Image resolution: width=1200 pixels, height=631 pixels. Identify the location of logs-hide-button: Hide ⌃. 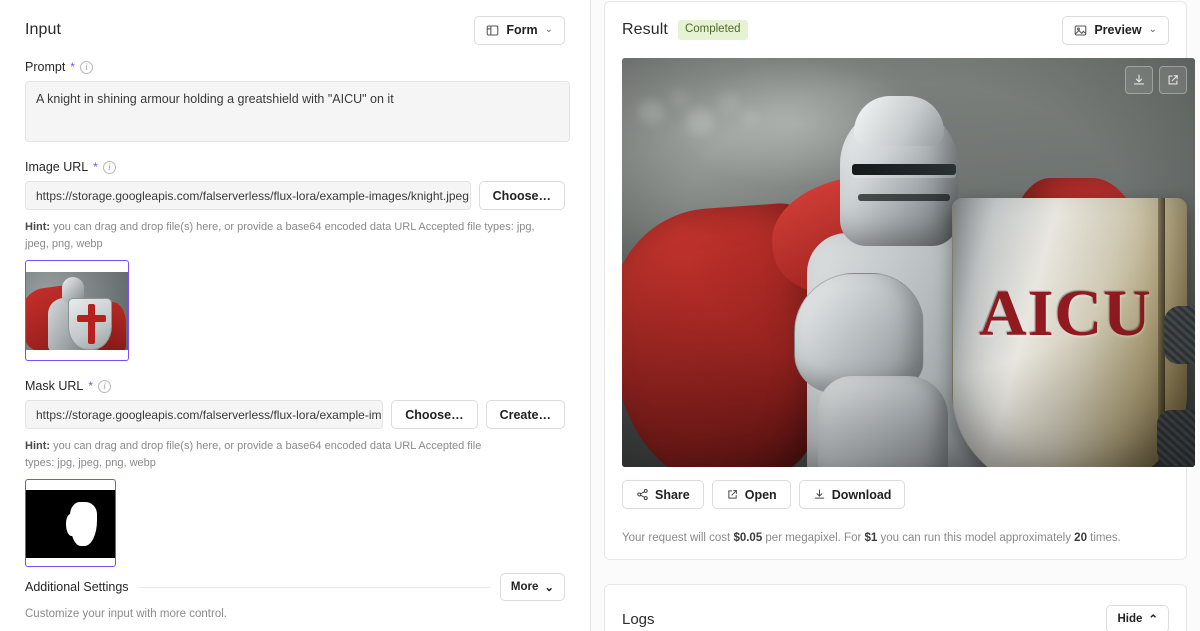
(1137, 618).